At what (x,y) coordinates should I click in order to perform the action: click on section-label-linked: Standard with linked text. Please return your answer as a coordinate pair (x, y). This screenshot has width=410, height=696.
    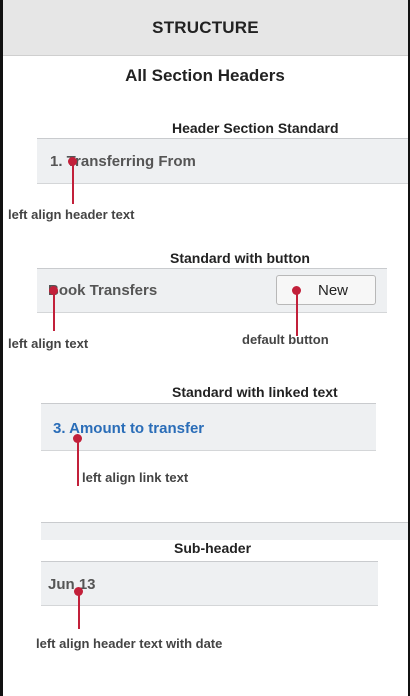
    Looking at the image, I should click on (255, 392).